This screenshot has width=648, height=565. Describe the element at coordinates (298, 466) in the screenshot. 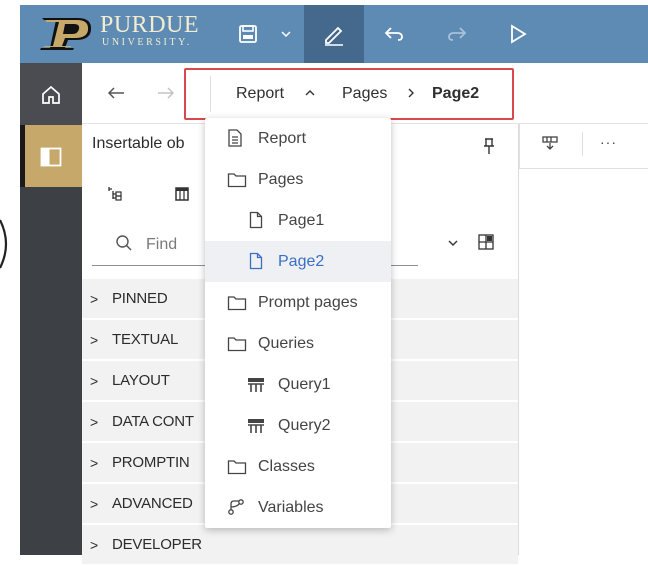

I see `menu-item-classes: Classes` at that location.